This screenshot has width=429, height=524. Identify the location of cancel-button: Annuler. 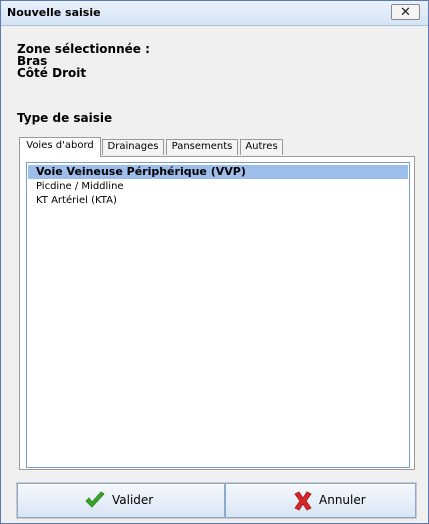
(320, 500).